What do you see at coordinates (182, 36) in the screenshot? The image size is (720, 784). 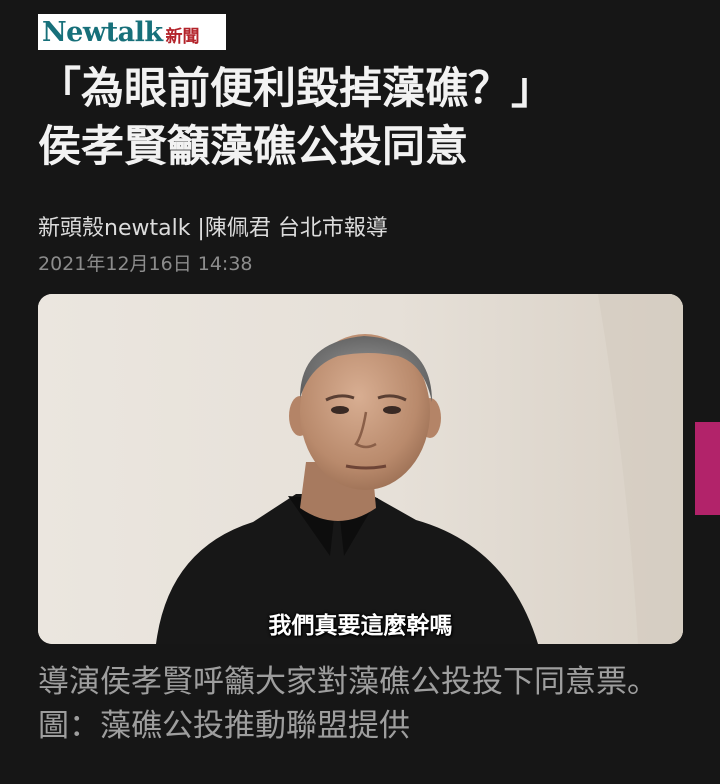 I see `logo-suffix: 新聞` at bounding box center [182, 36].